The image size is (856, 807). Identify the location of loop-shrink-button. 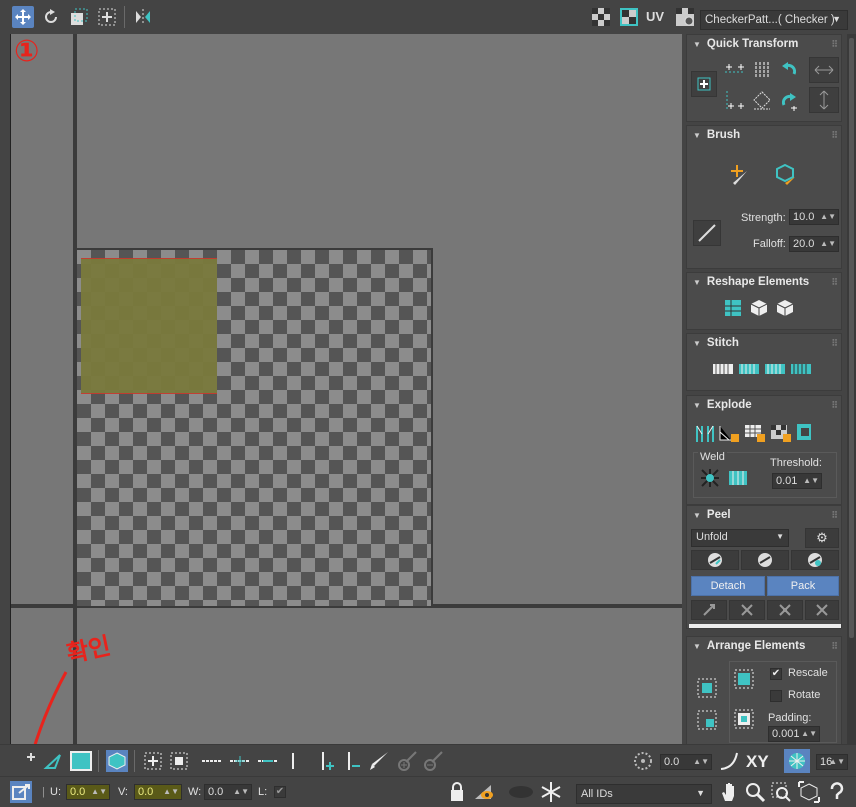
(268, 761).